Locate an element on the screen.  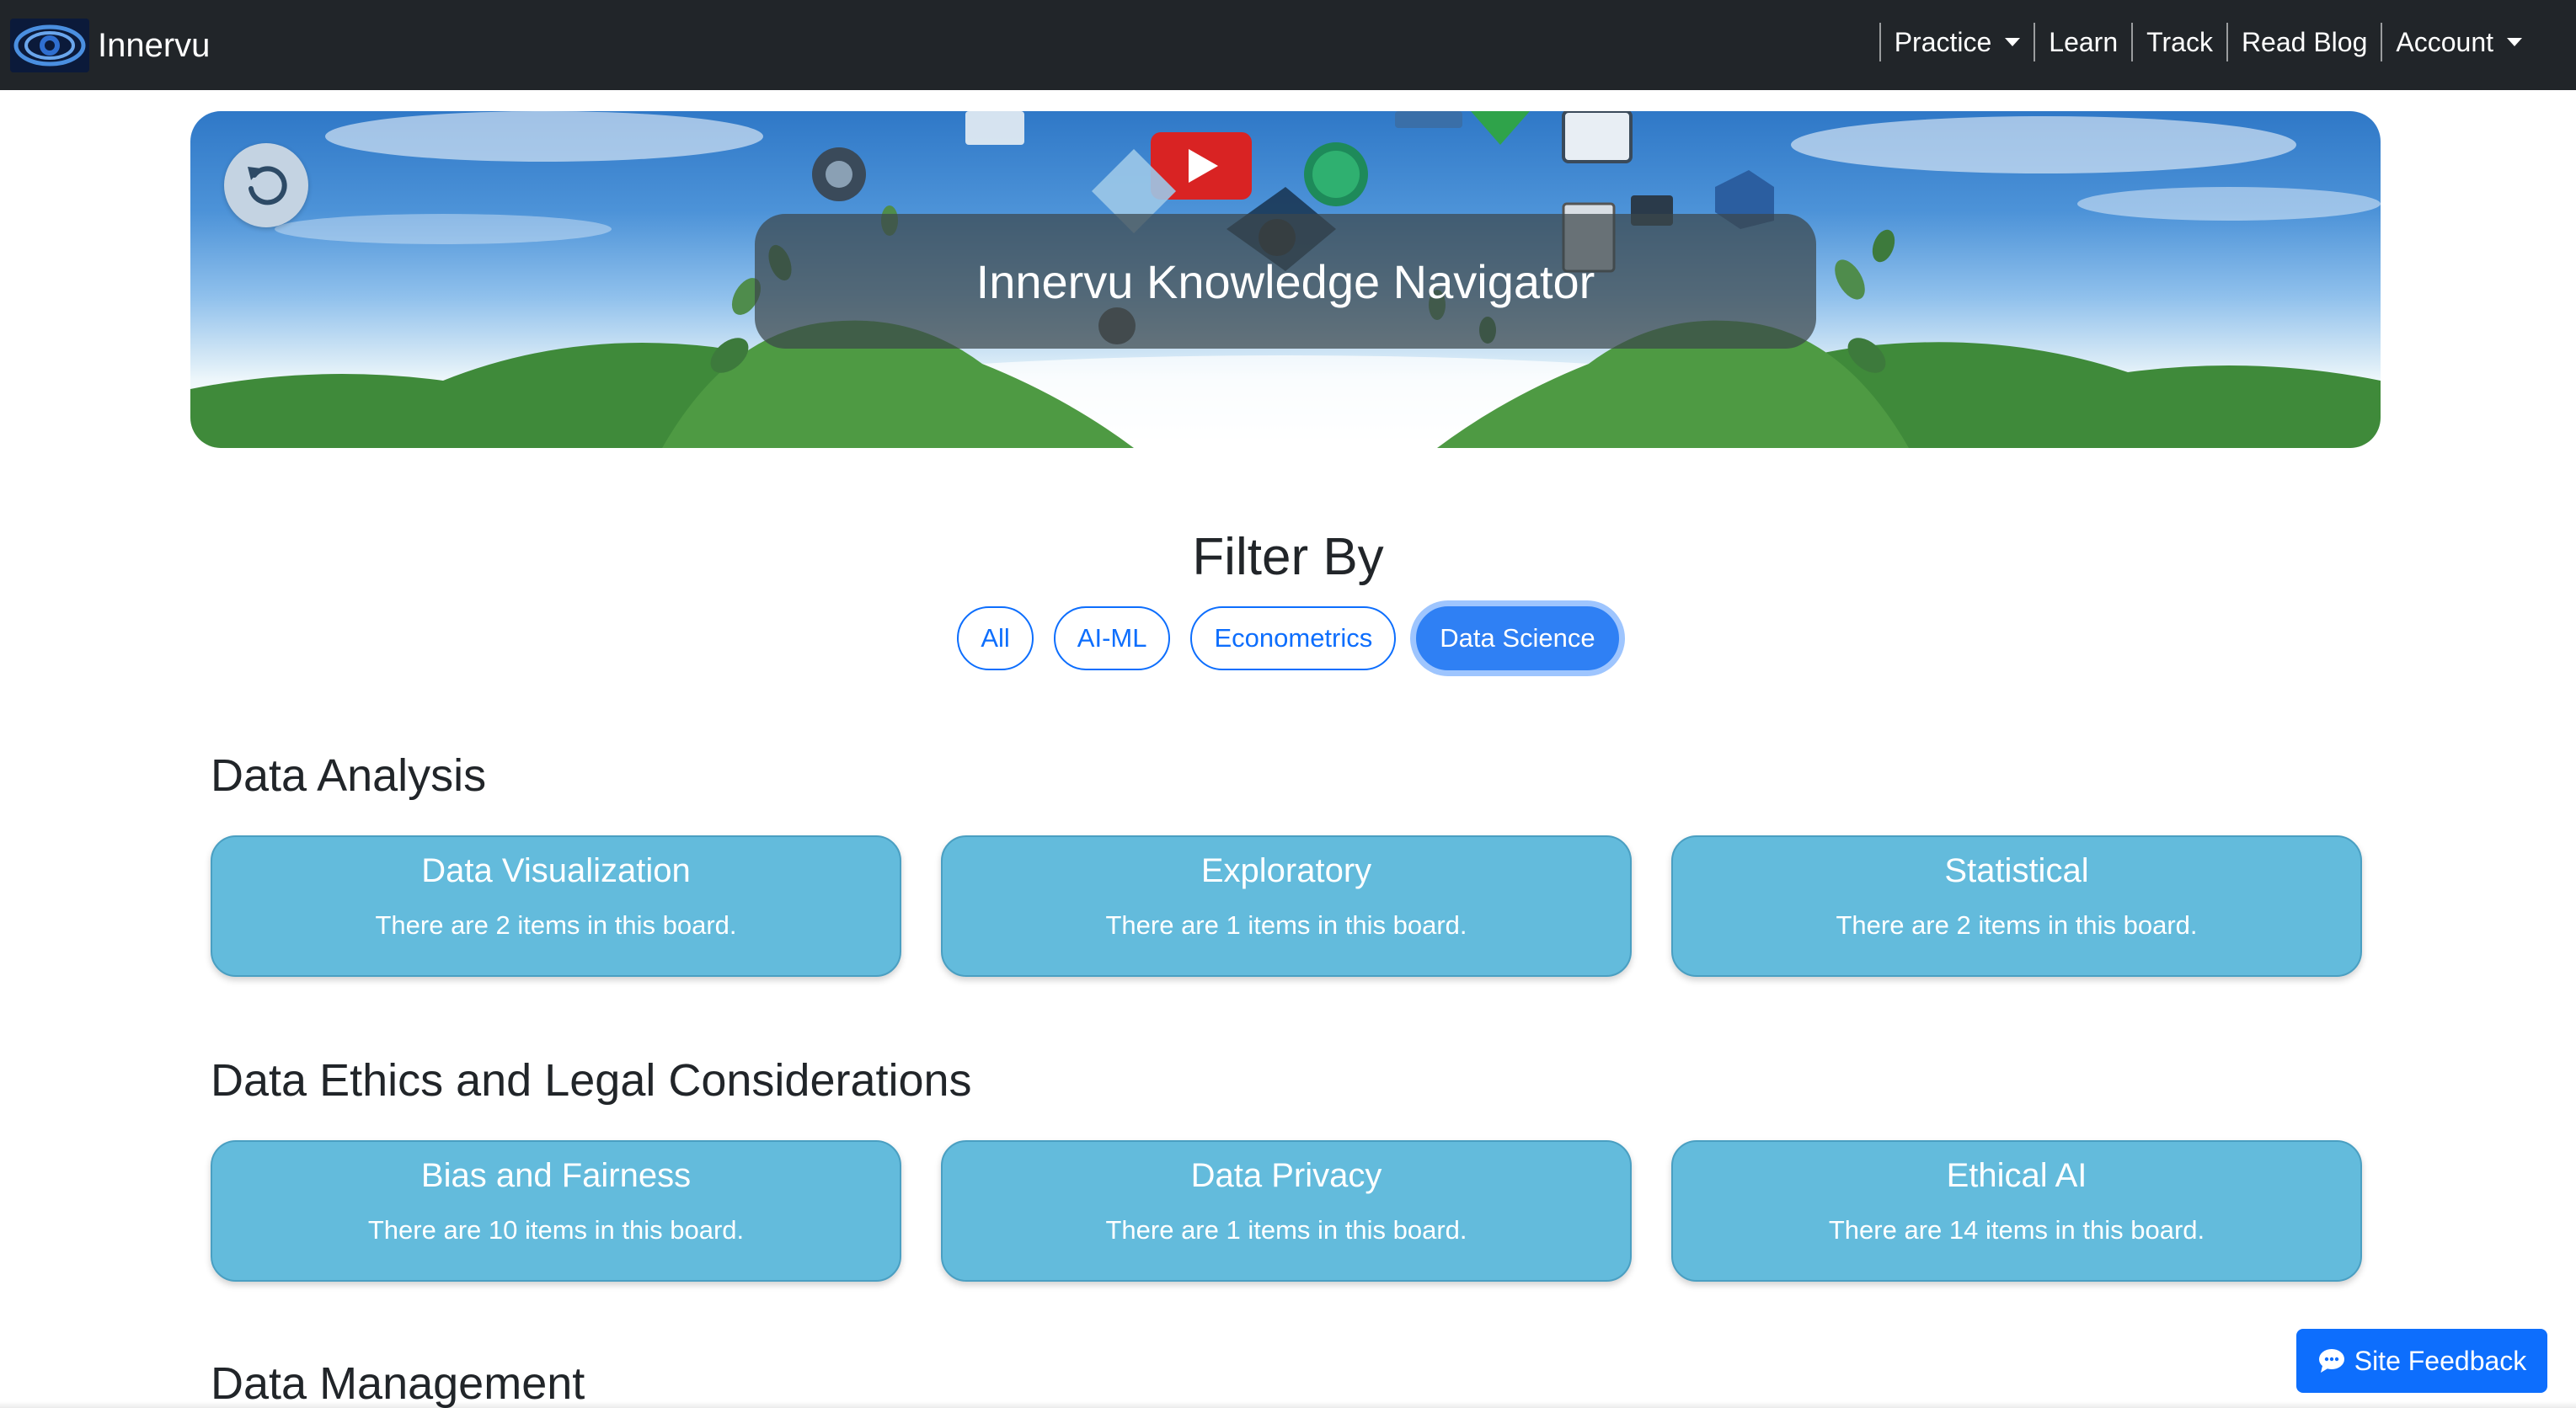
brand-name: Innervu is located at coordinates (154, 45).